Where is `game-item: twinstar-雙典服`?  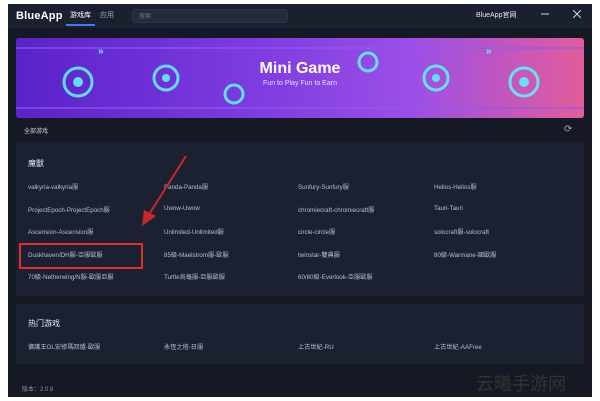 game-item: twinstar-雙典服 is located at coordinates (319, 254).